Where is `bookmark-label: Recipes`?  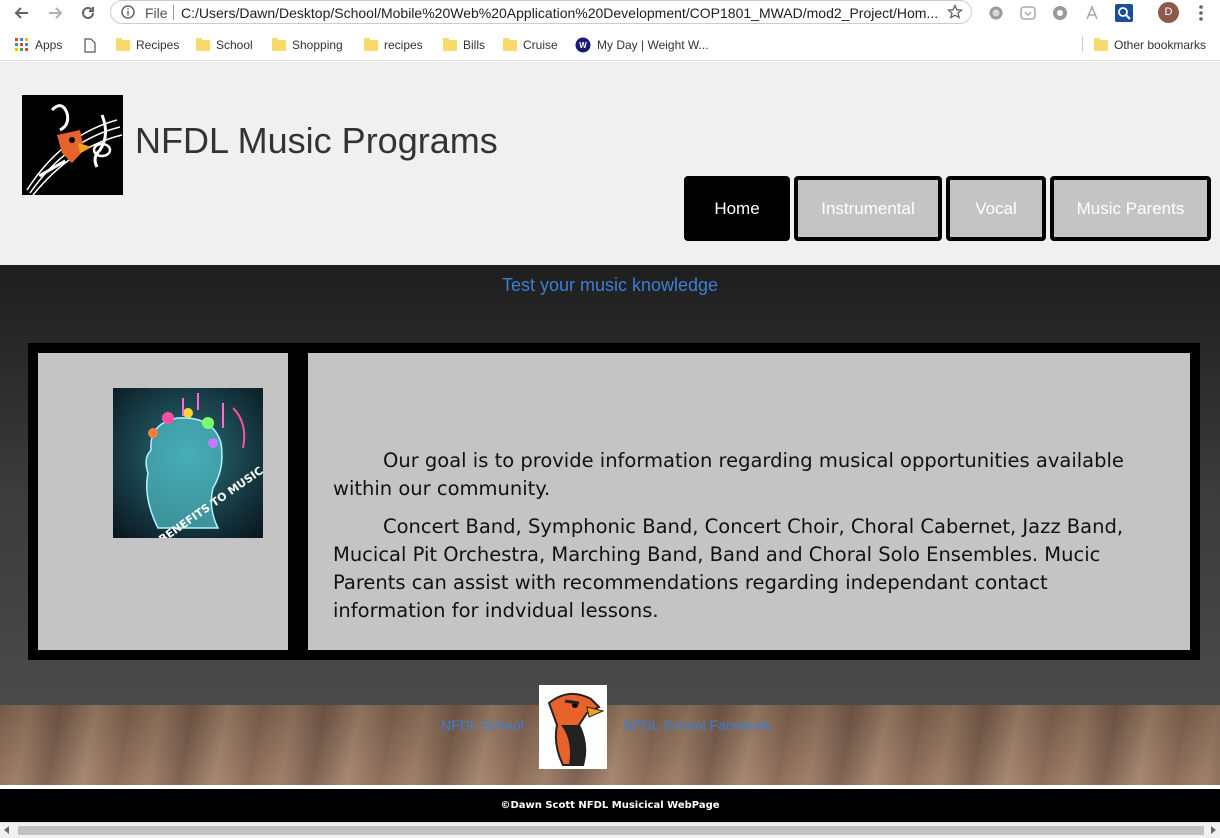
bookmark-label: Recipes is located at coordinates (158, 45).